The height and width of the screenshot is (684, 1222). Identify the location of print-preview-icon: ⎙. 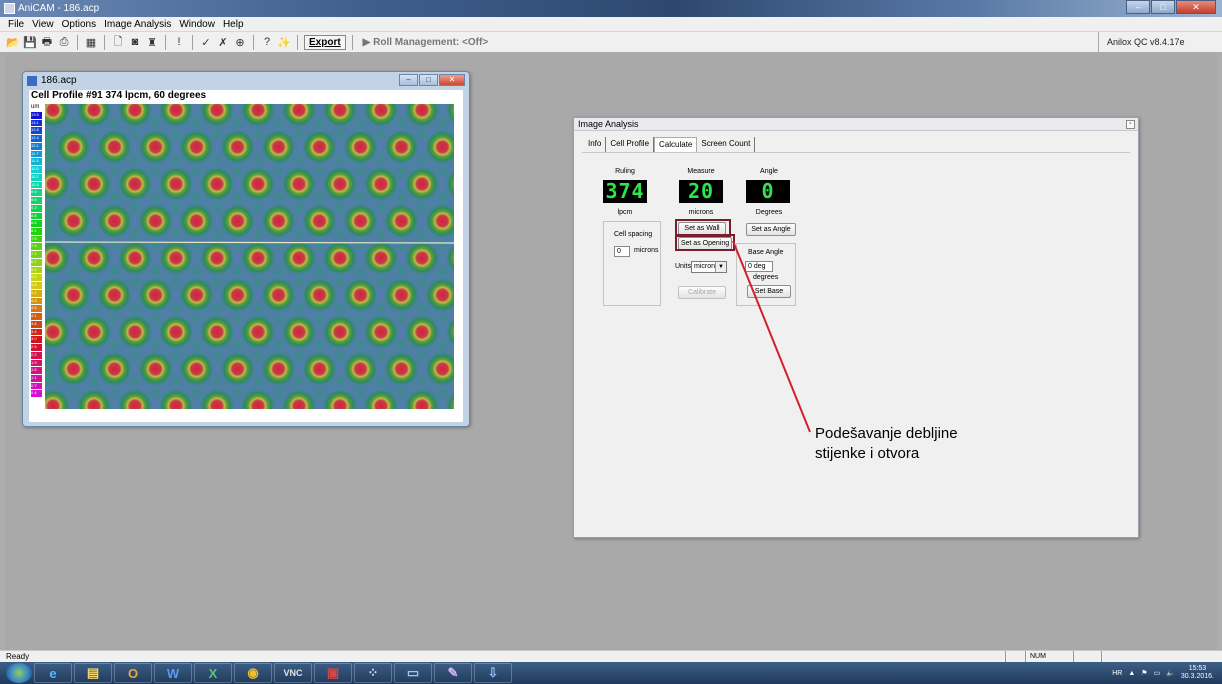
(64, 42).